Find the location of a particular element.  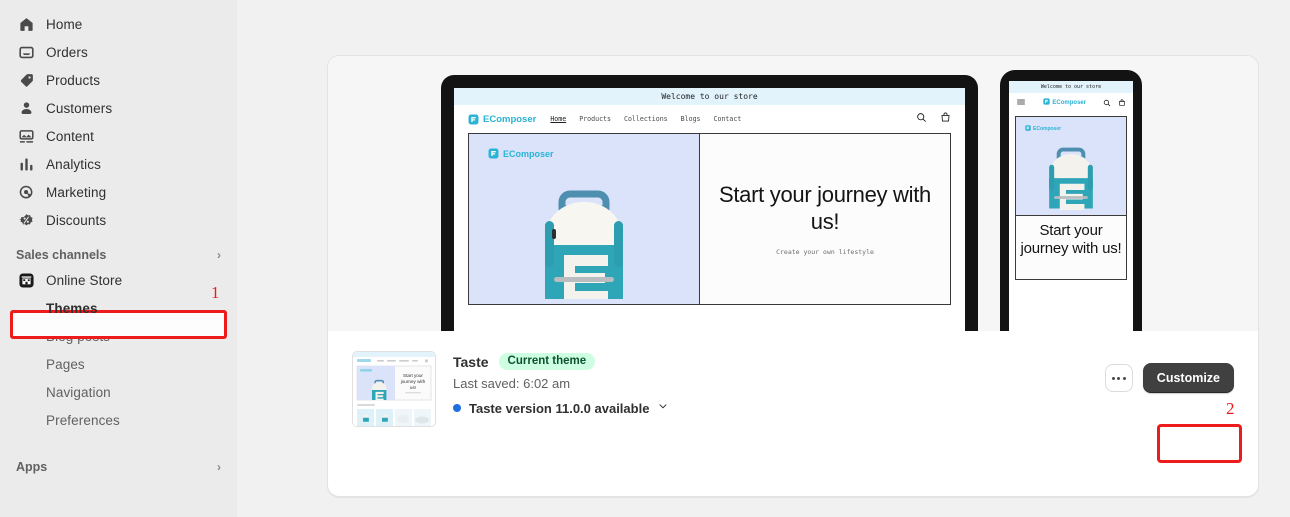

sidebar-item-home: Home is located at coordinates (118, 24).